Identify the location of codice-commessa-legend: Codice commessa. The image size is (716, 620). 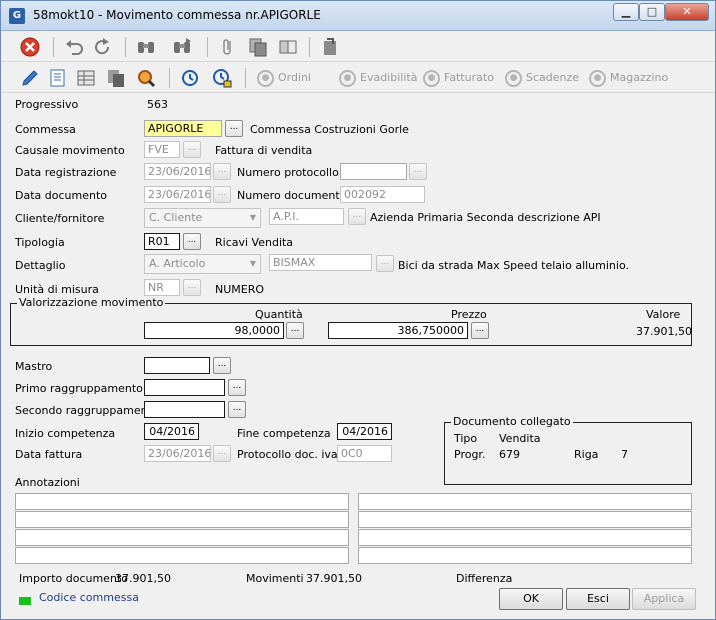
(89, 597).